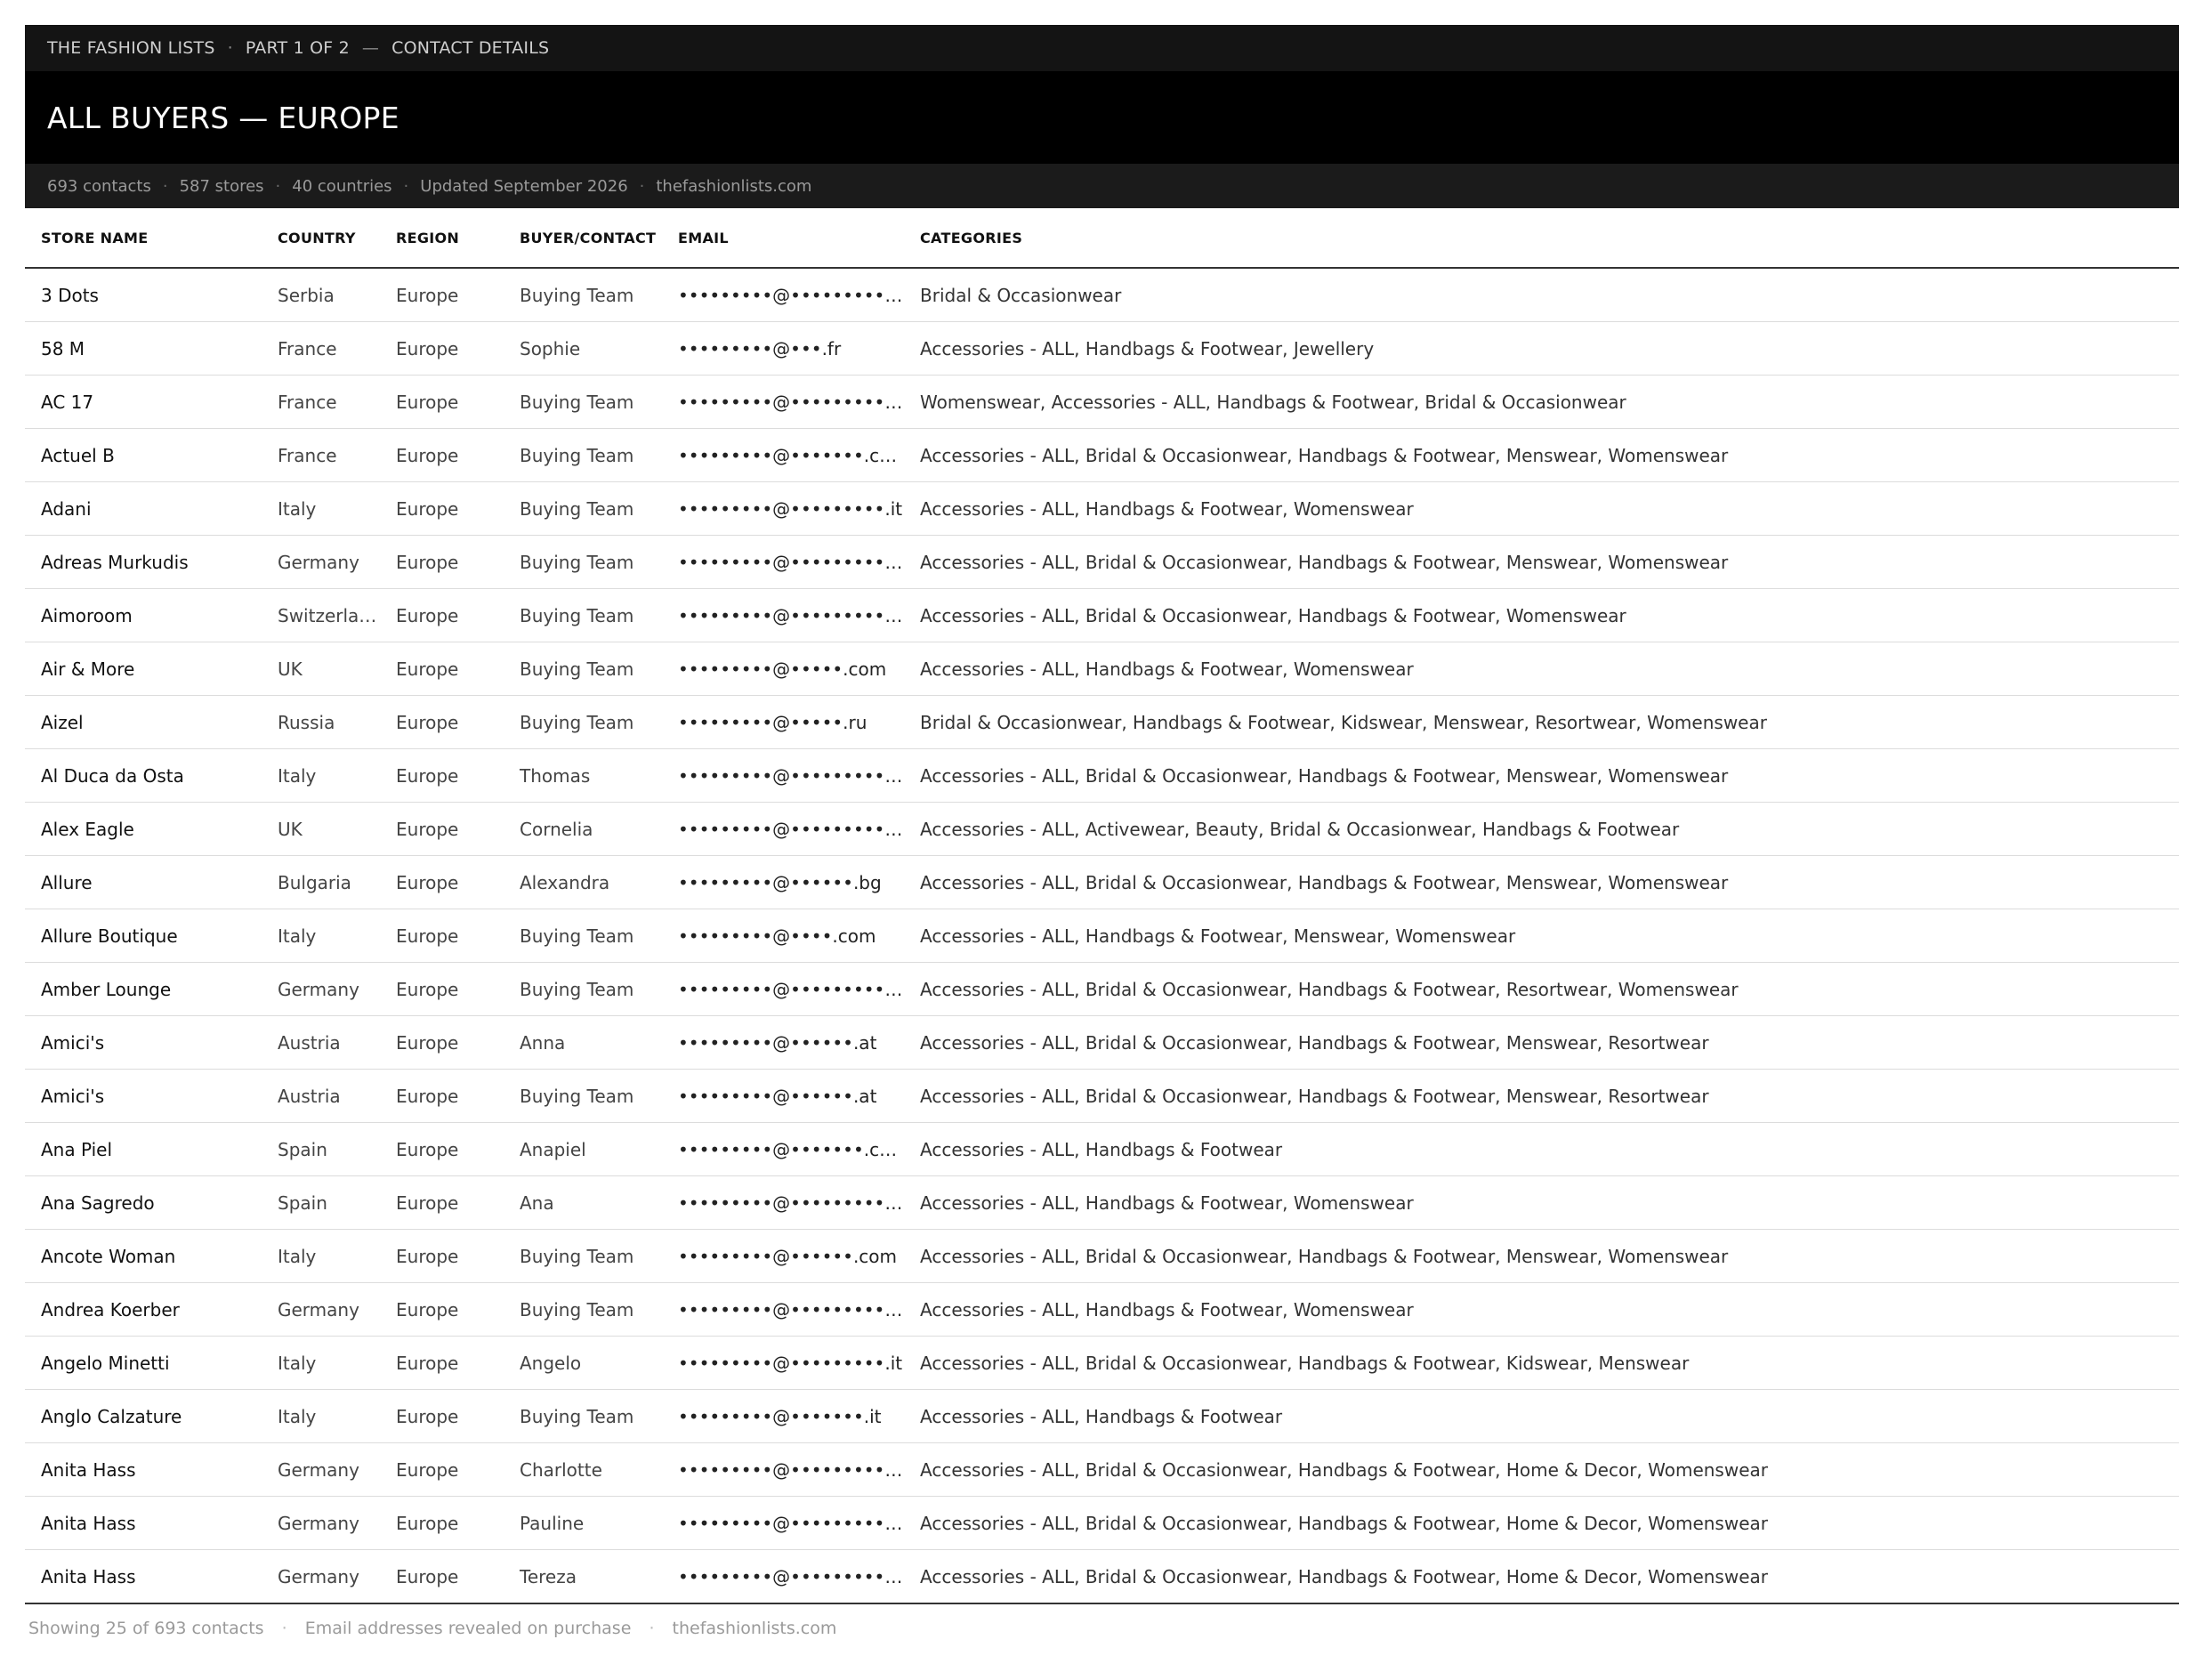  Describe the element at coordinates (471, 48) in the screenshot. I see `section-label: CONTACT DETAILS` at that location.